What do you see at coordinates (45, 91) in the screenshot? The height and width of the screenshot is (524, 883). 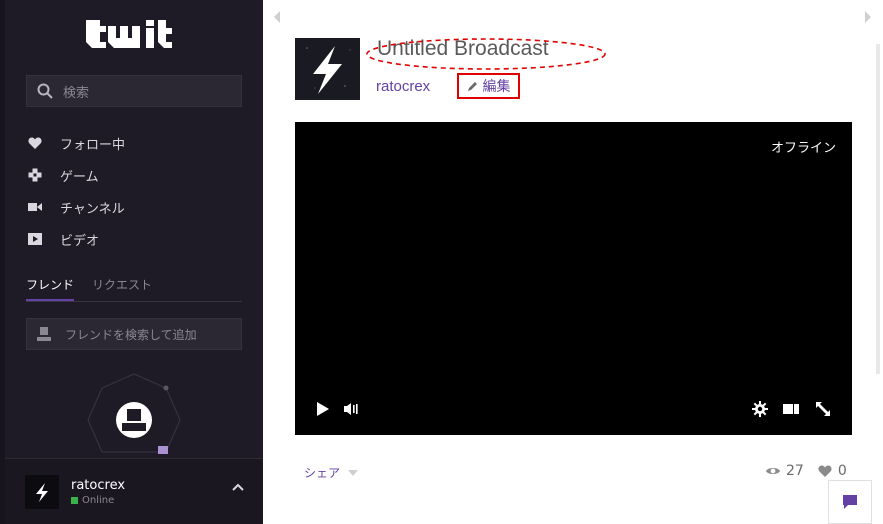 I see `search-icon` at bounding box center [45, 91].